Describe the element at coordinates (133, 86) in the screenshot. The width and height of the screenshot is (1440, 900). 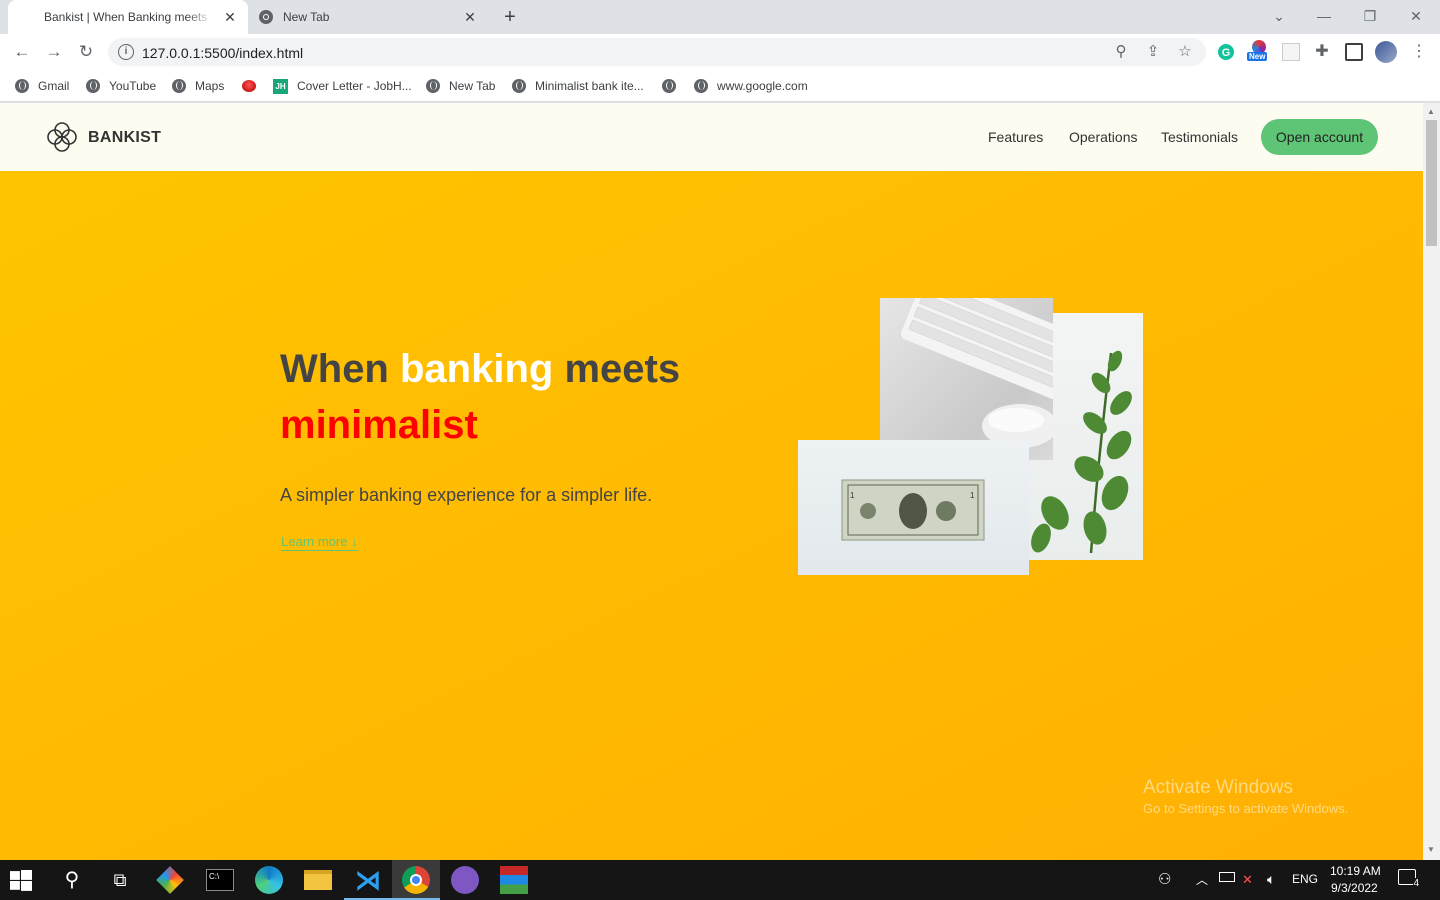
I see `bookmark-label: YouTube` at that location.